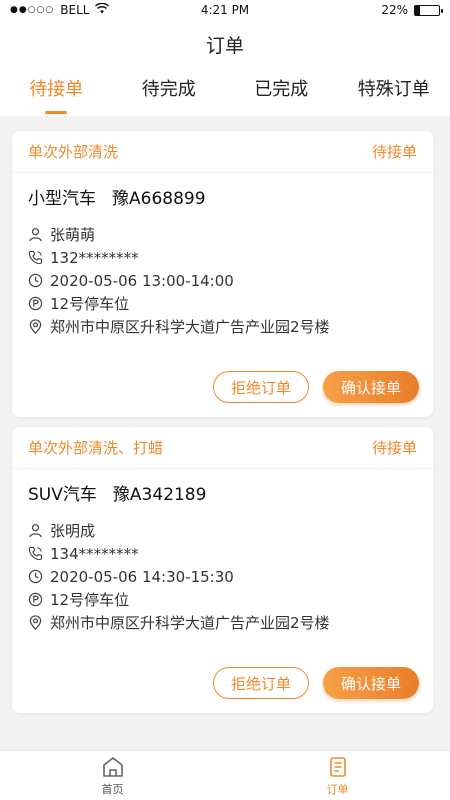 This screenshot has width=450, height=800. I want to click on service-datetime: 2020-05-06 13:00-14:00, so click(142, 280).